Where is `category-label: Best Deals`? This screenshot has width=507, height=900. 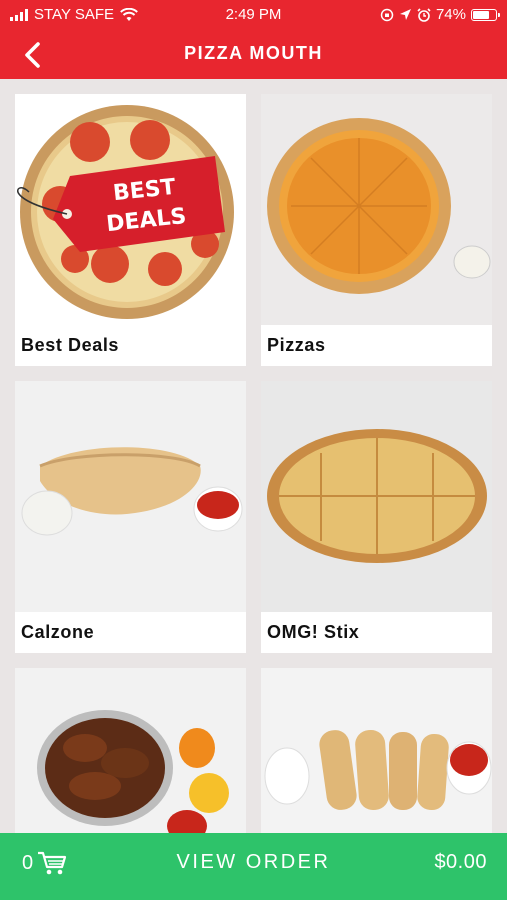
category-label: Best Deals is located at coordinates (70, 345).